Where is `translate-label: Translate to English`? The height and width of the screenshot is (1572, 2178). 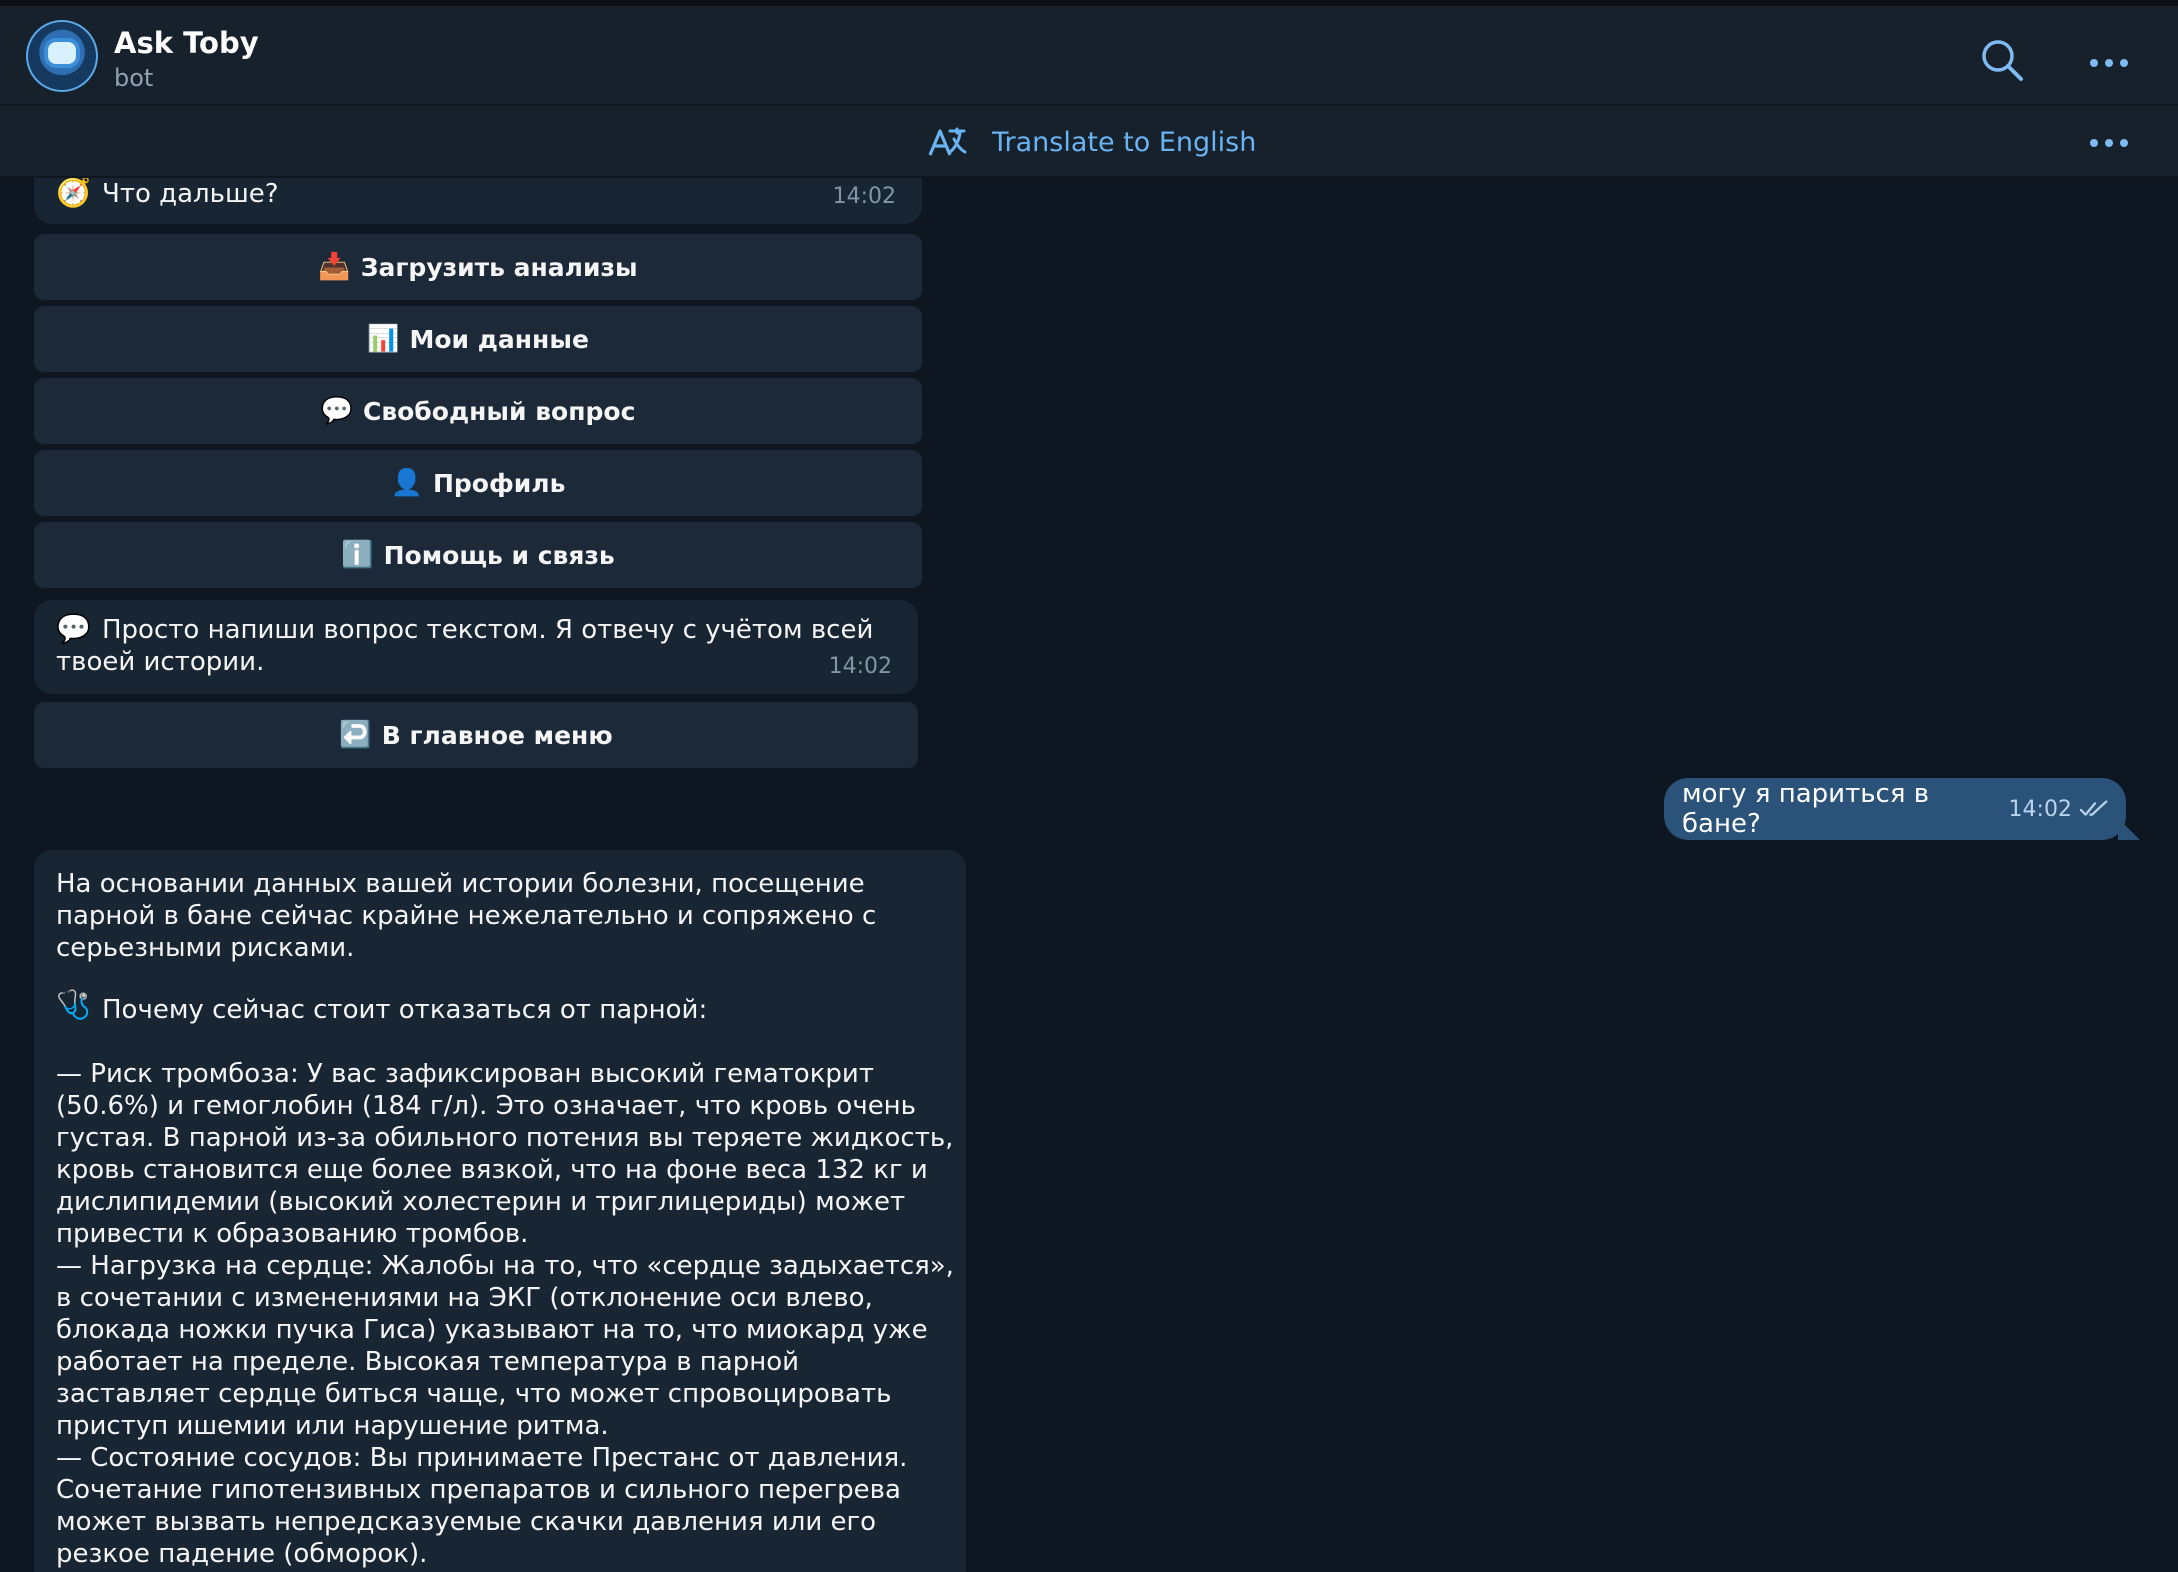 translate-label: Translate to English is located at coordinates (1124, 142).